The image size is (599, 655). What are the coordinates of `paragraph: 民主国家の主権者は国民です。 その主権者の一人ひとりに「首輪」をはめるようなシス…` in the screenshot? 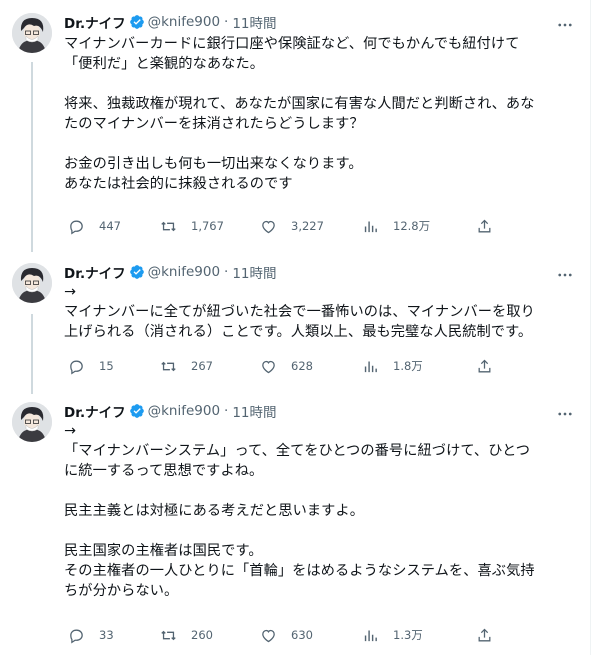 It's located at (316, 571).